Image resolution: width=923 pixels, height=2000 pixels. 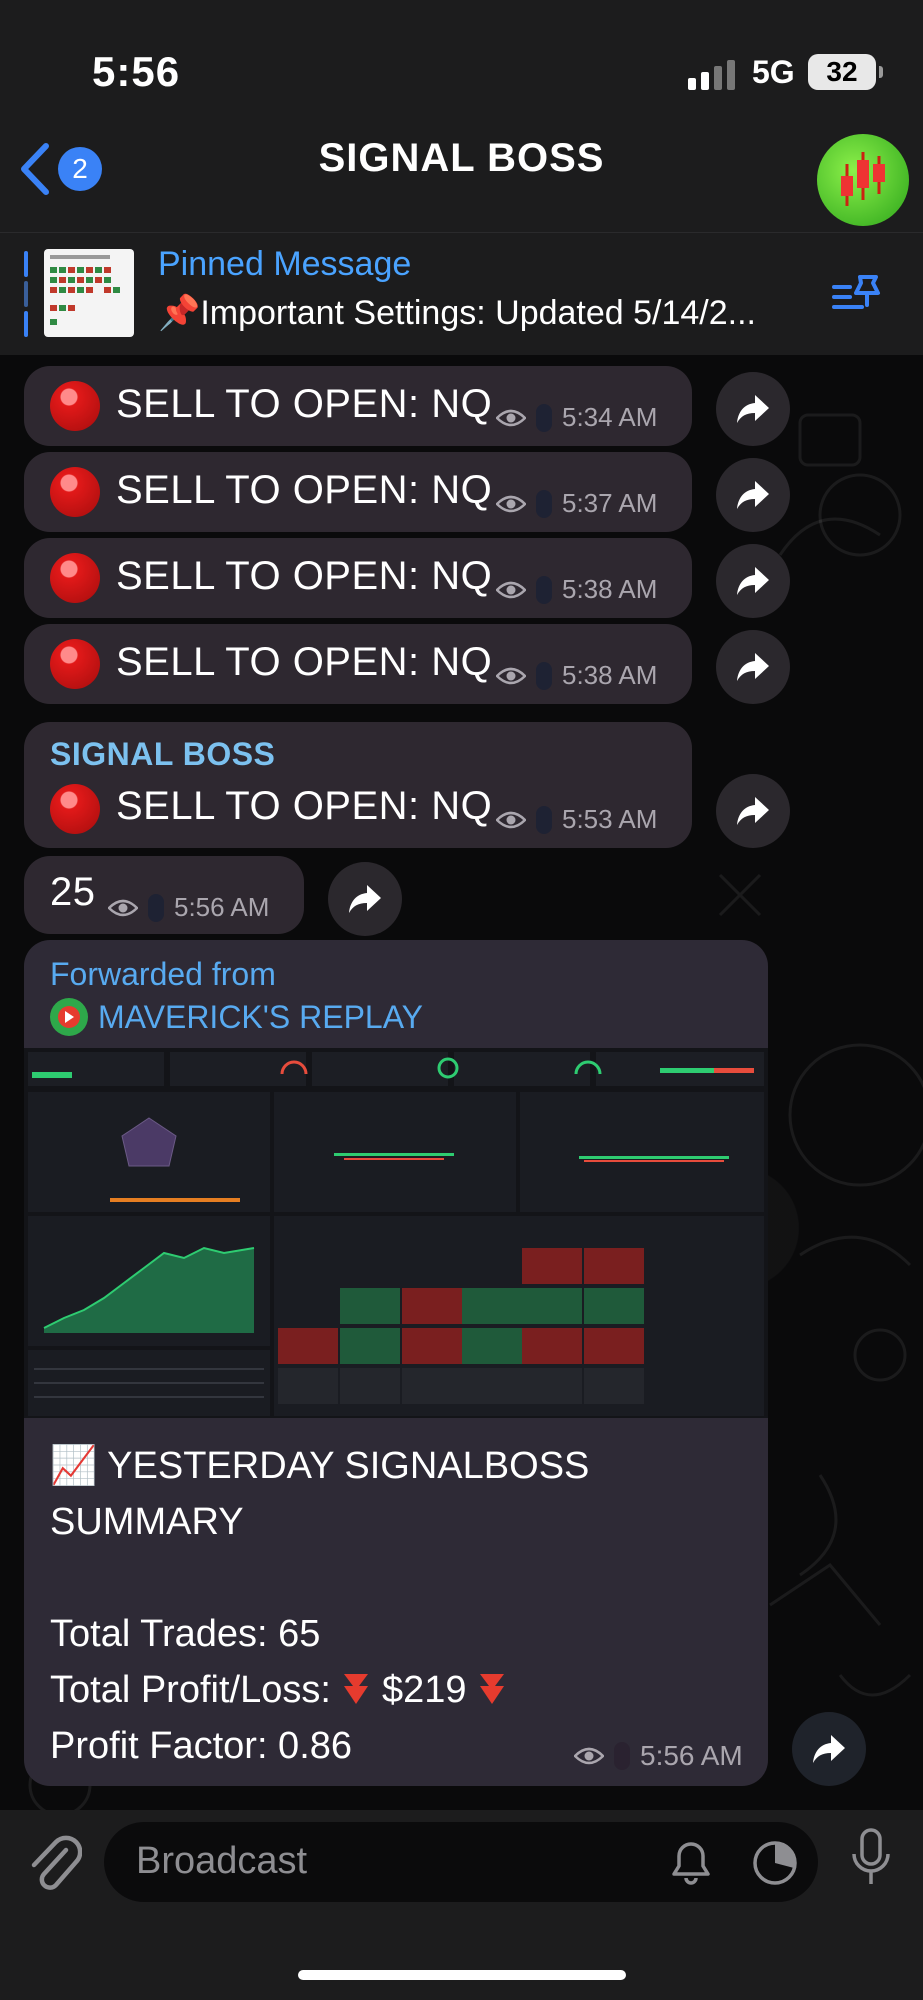 I want to click on chat-title: SIGNAL BOSS, so click(x=461, y=158).